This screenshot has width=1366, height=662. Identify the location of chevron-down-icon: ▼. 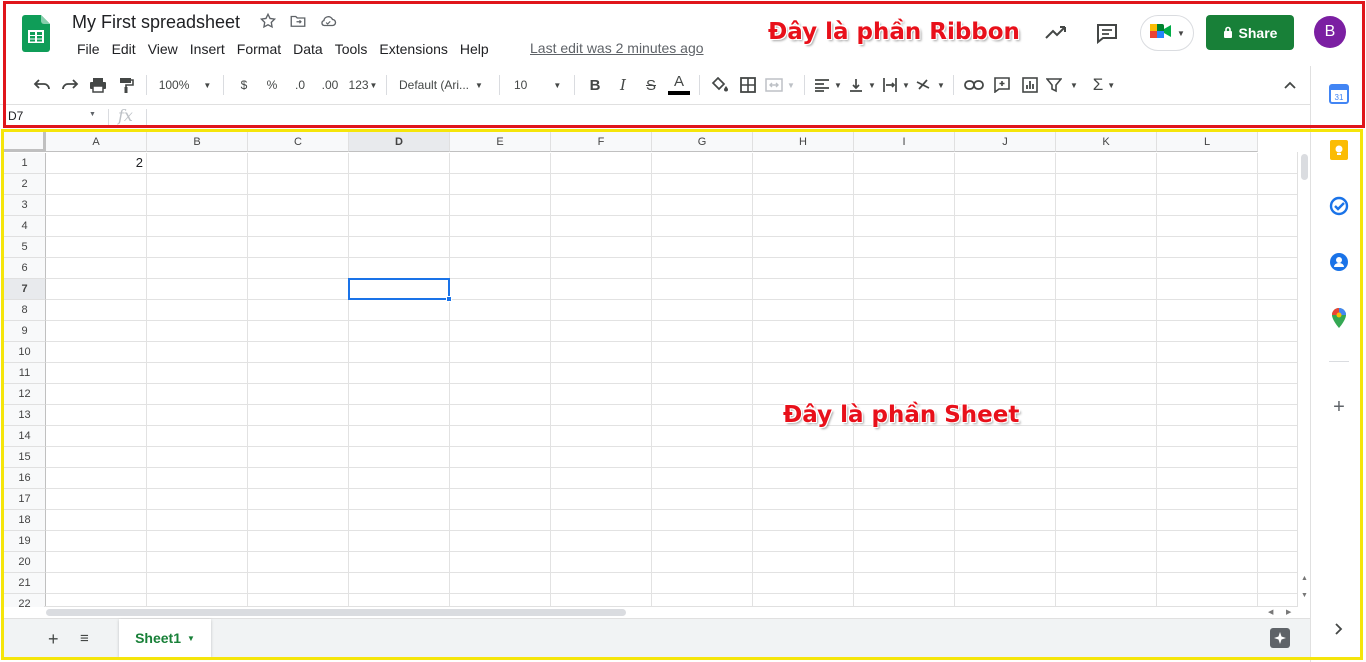
(191, 638).